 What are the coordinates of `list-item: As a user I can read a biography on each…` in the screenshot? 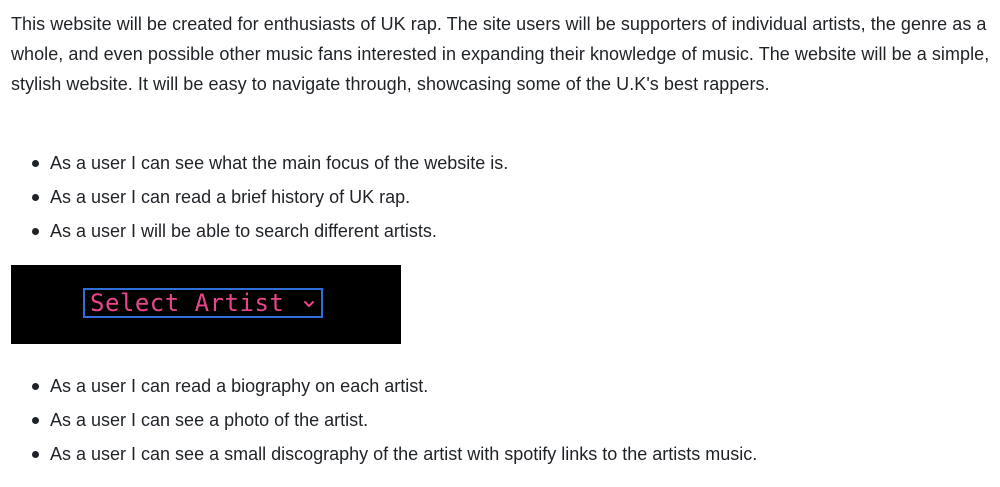 It's located at (378, 386).